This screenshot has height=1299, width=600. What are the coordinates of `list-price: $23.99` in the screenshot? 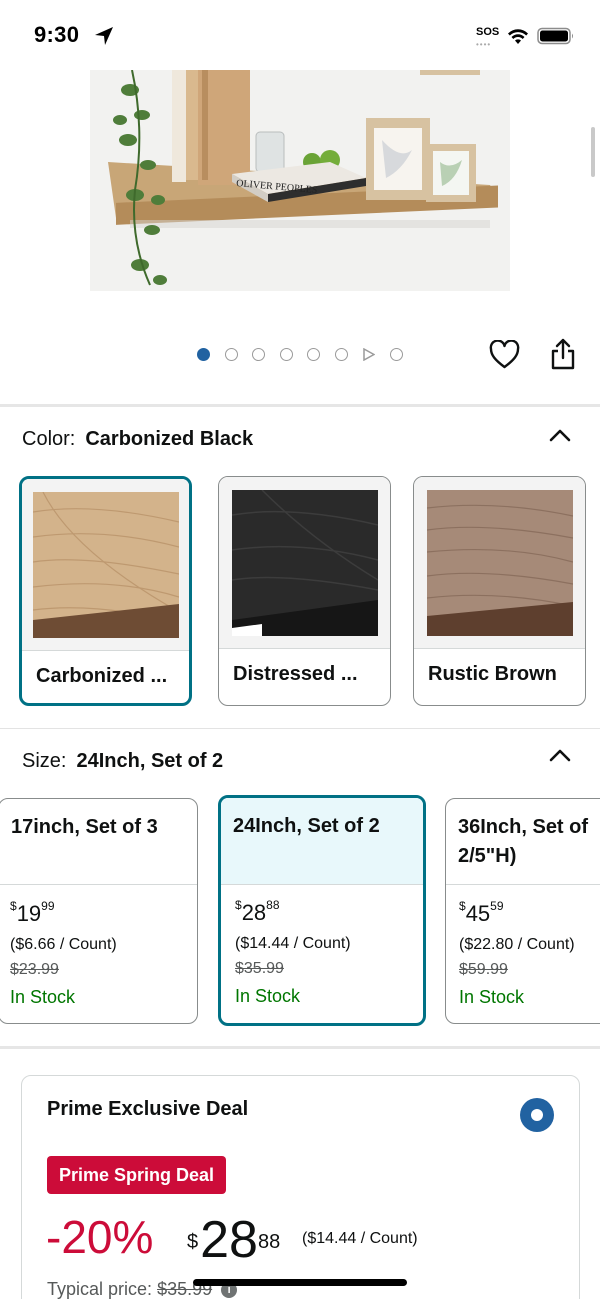 It's located at (34, 969).